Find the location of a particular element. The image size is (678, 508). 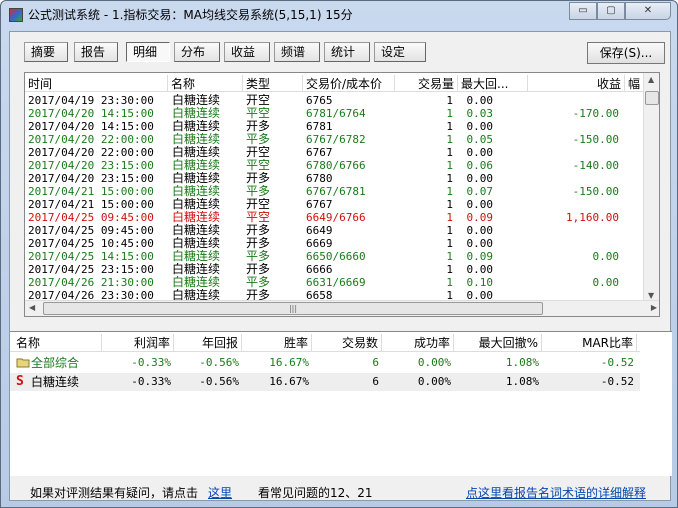

cell-time: 2017/04/25 23:15:00 is located at coordinates (91, 269).